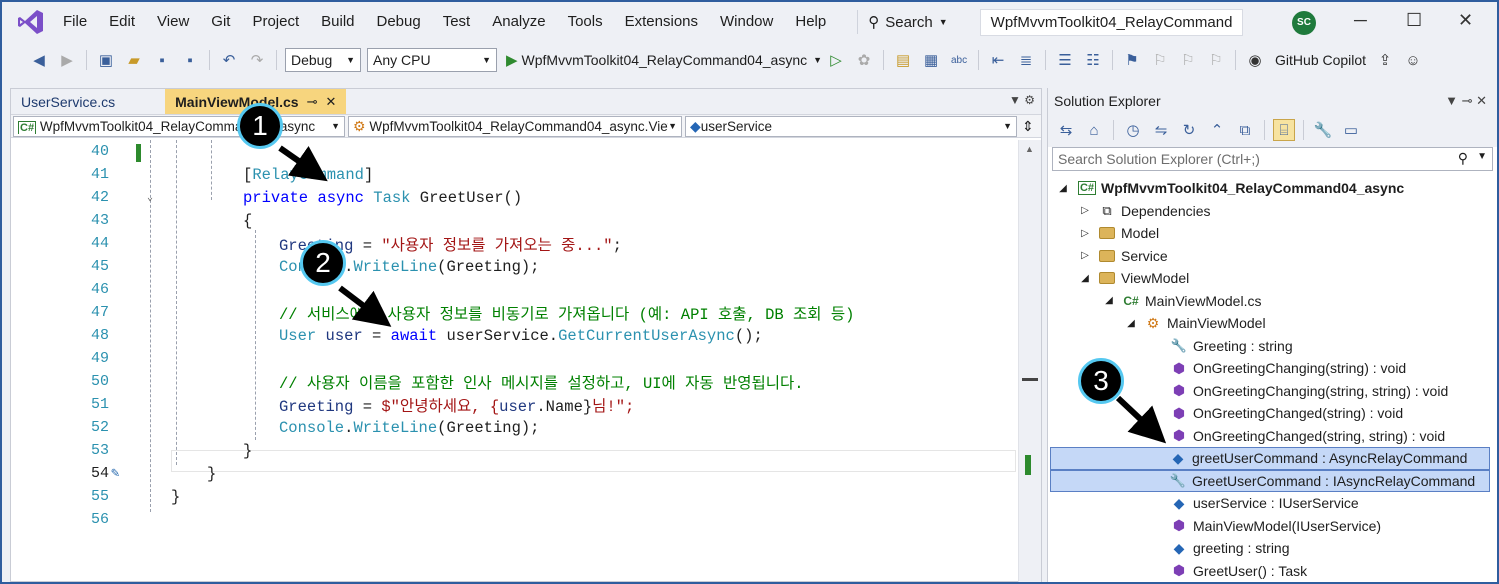 This screenshot has height=584, width=1499. I want to click on menu-edit: Edit, so click(122, 22).